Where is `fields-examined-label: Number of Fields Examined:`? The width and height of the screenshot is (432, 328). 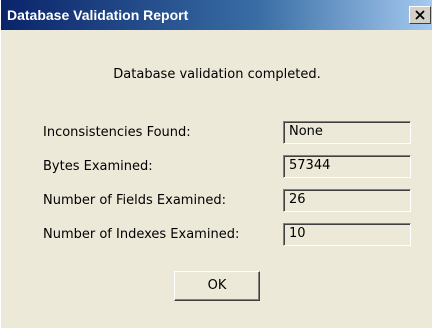
fields-examined-label: Number of Fields Examined: is located at coordinates (134, 200).